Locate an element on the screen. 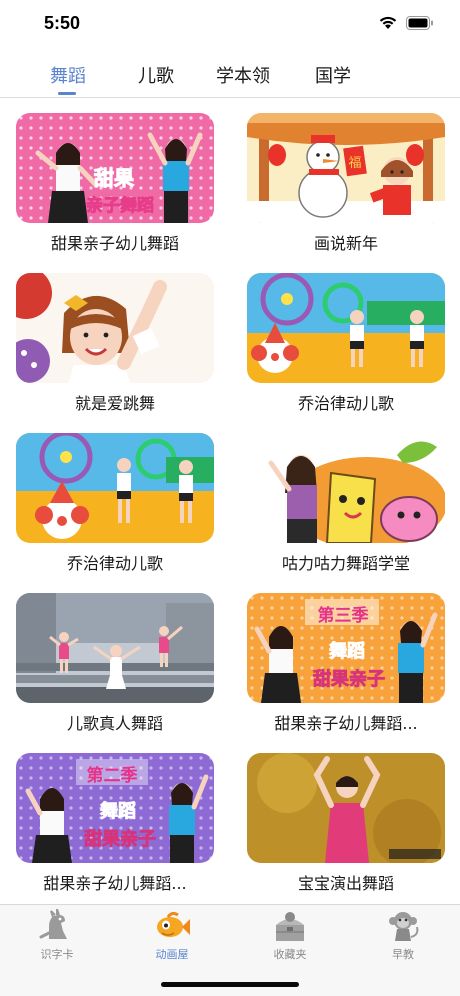  video-title: 宝宝演出舞蹈 is located at coordinates (345, 883).